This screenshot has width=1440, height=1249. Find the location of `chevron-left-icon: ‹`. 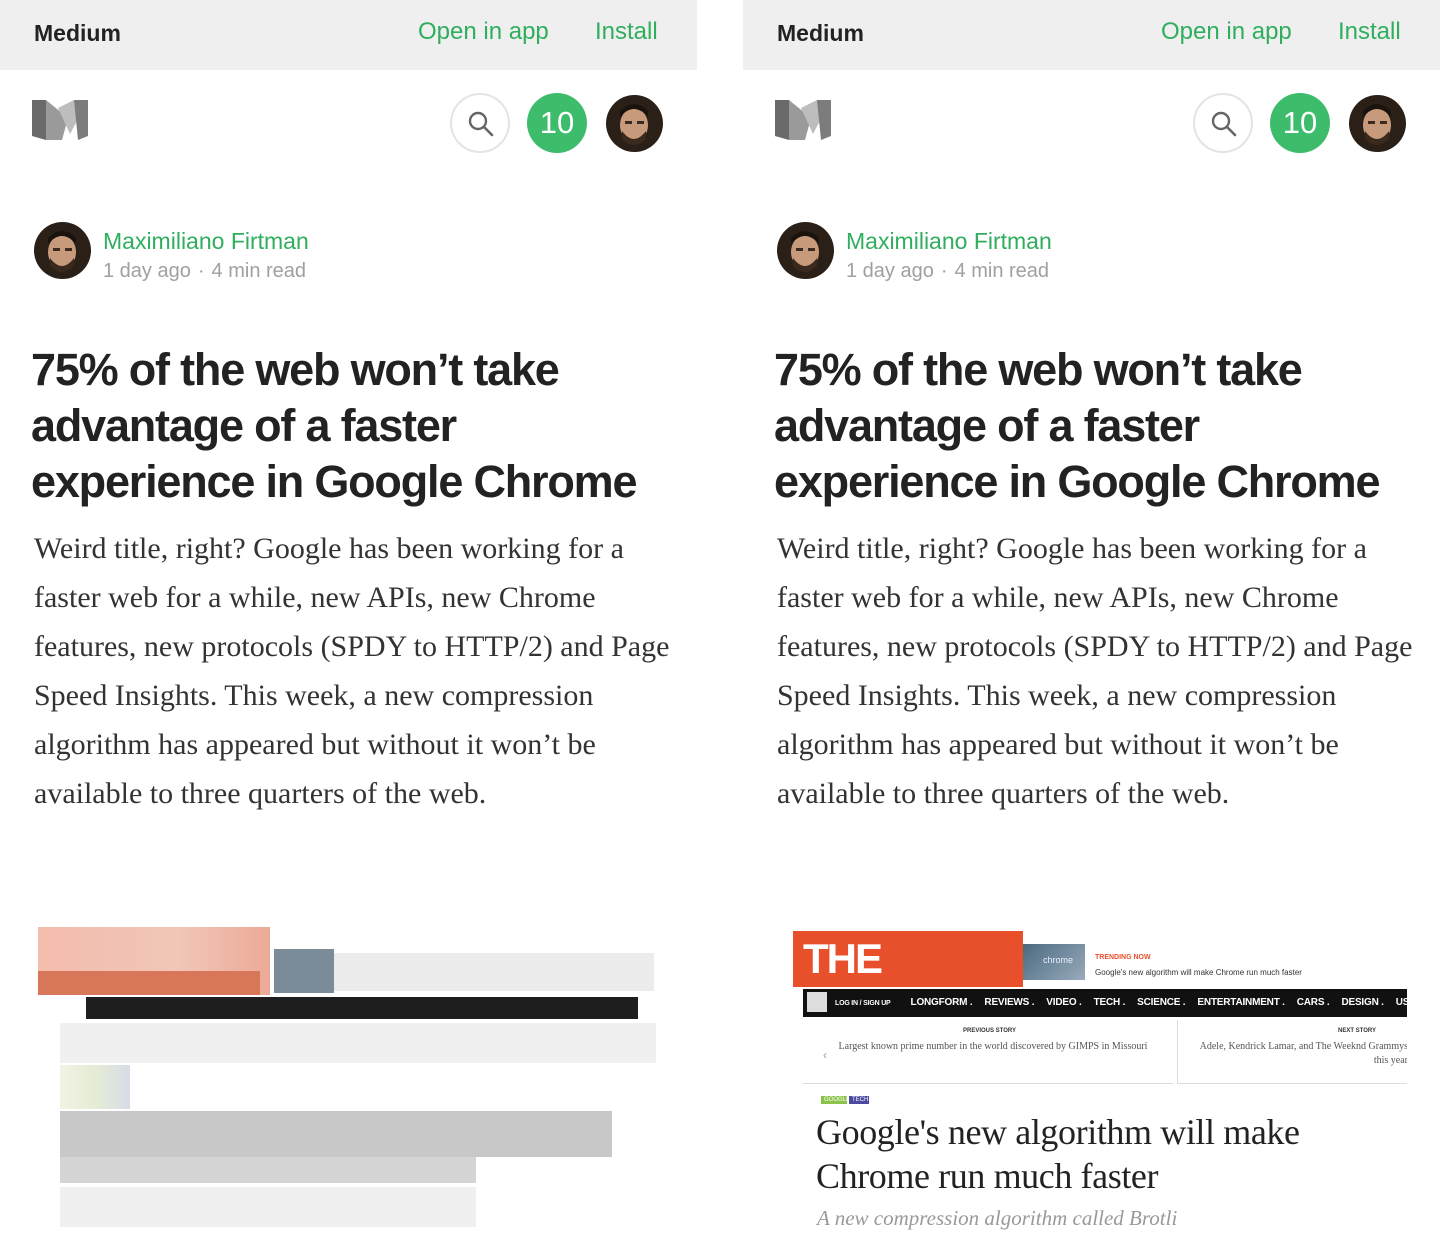

chevron-left-icon: ‹ is located at coordinates (825, 1055).